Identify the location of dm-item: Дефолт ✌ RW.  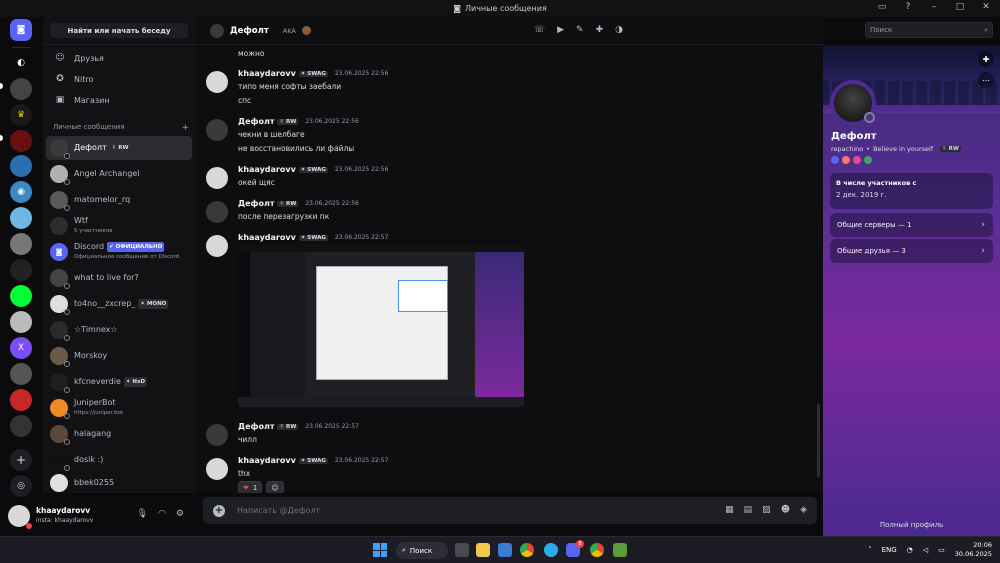
(119, 148).